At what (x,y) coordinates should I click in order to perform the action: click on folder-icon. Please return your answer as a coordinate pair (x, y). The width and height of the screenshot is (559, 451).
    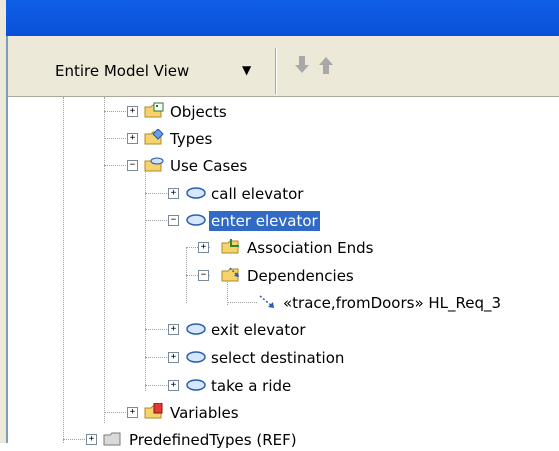
    Looking at the image, I should click on (112, 439).